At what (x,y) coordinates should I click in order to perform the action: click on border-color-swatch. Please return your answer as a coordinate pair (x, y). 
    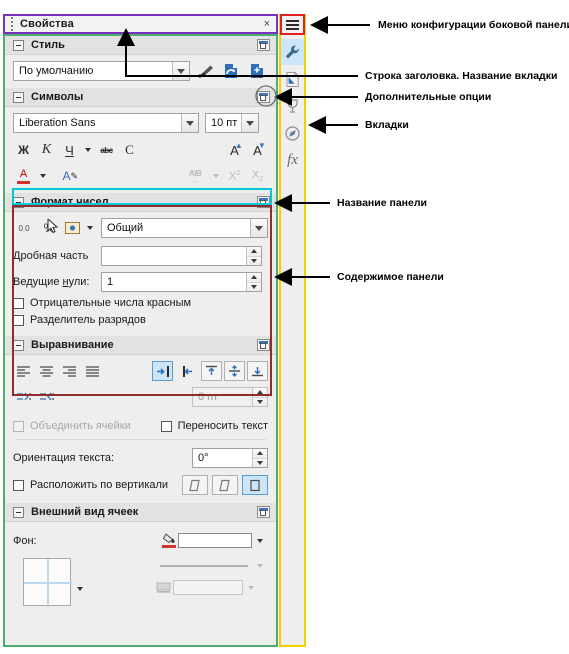
    Looking at the image, I should click on (208, 587).